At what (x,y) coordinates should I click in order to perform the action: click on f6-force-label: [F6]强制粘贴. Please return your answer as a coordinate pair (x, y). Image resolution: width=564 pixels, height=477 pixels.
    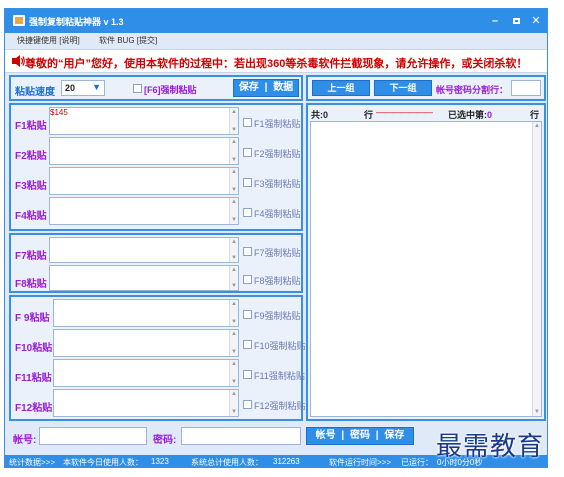
    Looking at the image, I should click on (170, 90).